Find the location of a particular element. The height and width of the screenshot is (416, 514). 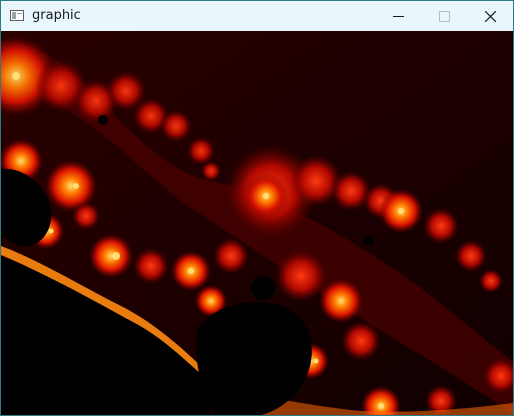

title-bar: graphic is located at coordinates (257, 16).